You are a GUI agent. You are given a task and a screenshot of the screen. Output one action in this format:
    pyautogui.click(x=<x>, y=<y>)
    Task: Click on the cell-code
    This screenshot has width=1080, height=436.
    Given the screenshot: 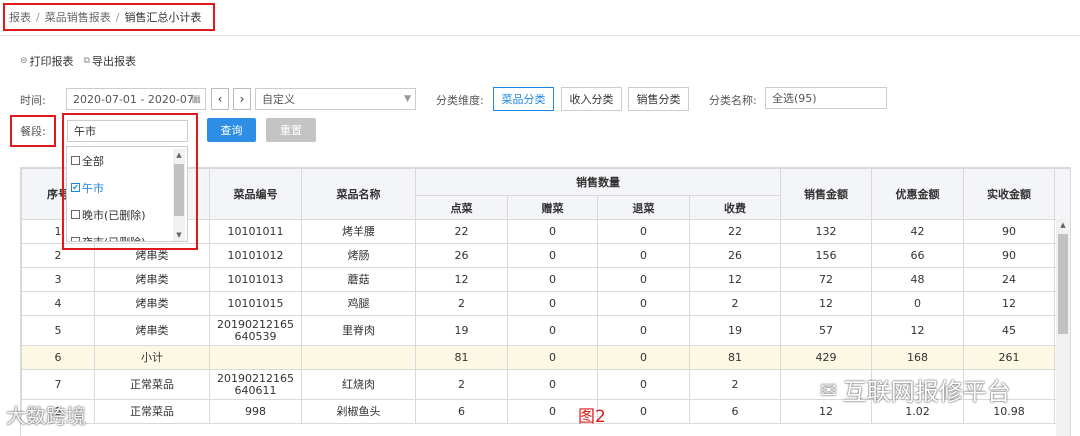 What is the action you would take?
    pyautogui.click(x=255, y=357)
    